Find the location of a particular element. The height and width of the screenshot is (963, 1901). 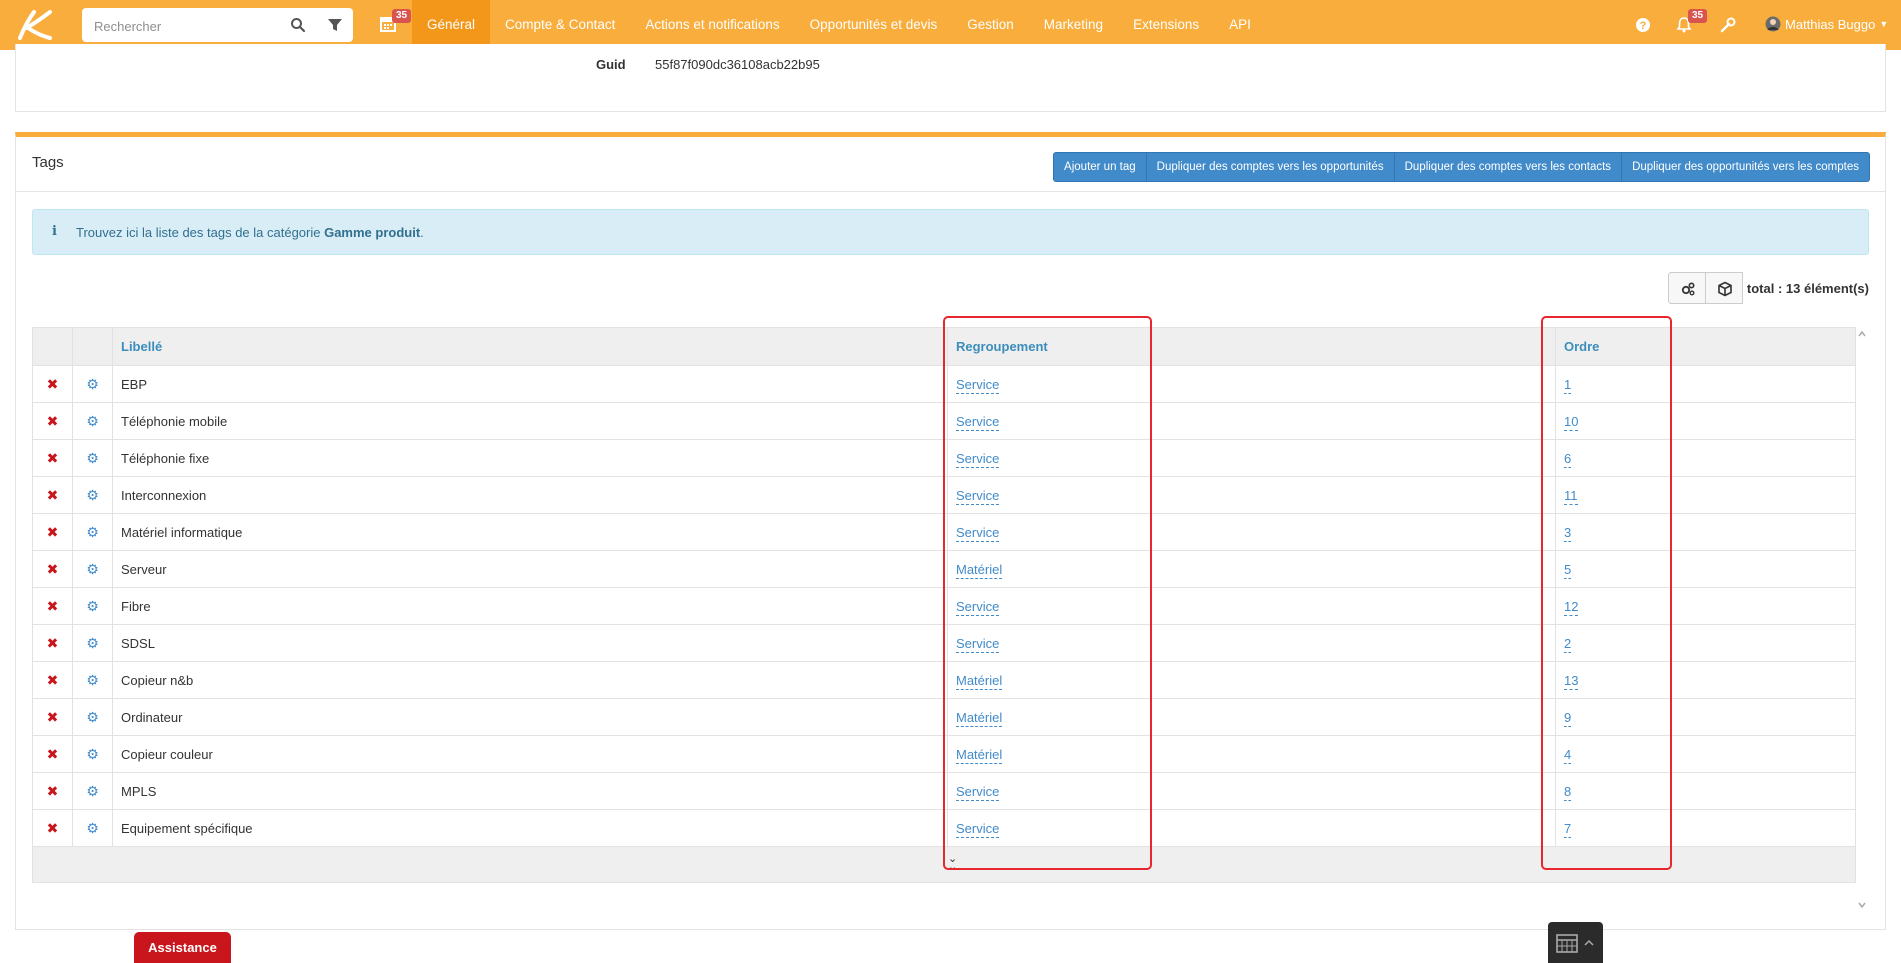

libelle-cell: Téléphonie fixe is located at coordinates (530, 458).